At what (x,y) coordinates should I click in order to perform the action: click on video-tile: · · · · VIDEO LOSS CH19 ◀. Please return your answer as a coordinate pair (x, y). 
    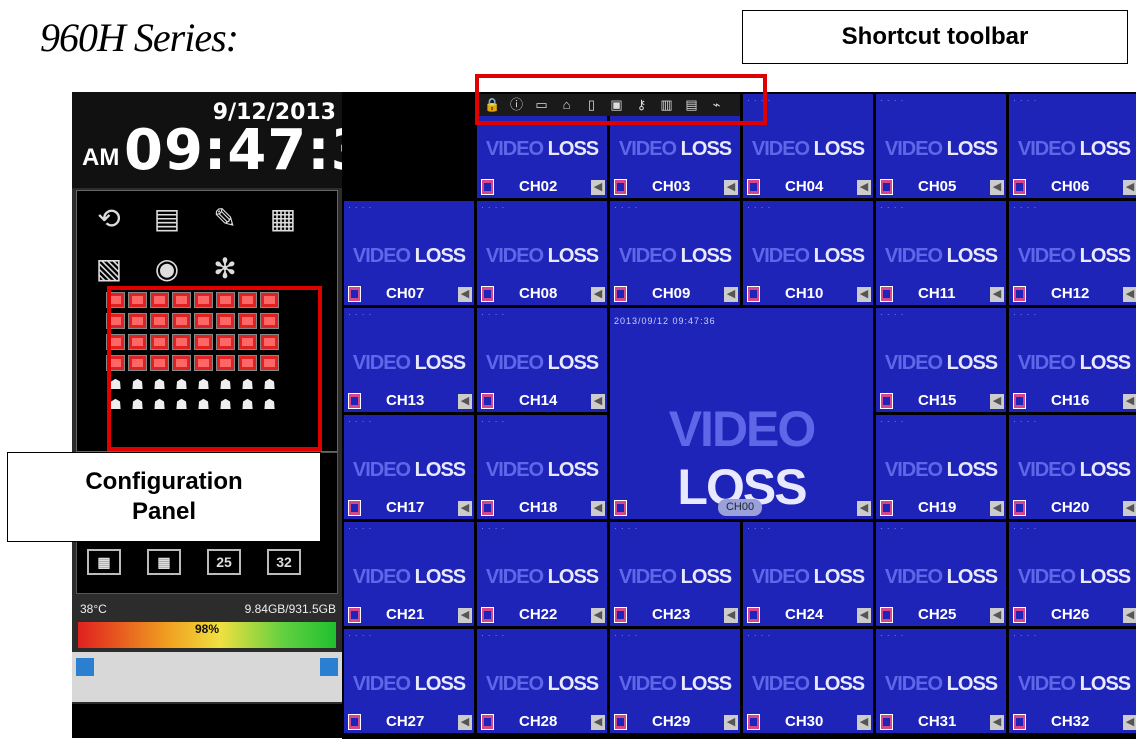
    Looking at the image, I should click on (941, 467).